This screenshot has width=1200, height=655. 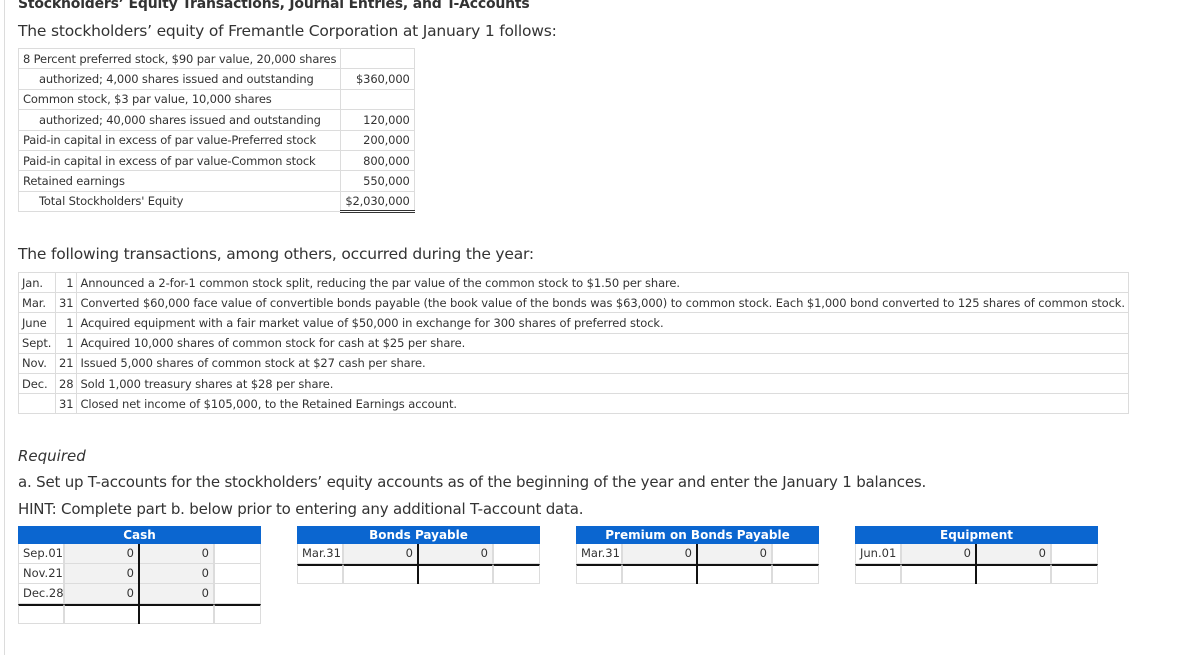 I want to click on equity-row: Retained earnings 550,000, so click(x=216, y=181).